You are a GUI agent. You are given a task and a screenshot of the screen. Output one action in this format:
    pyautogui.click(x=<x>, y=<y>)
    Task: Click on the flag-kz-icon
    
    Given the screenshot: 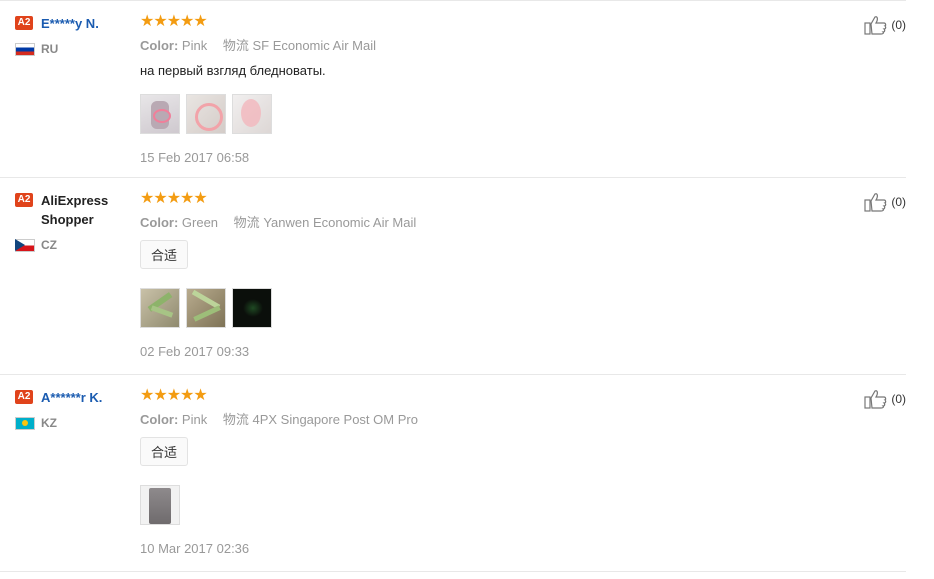 What is the action you would take?
    pyautogui.click(x=25, y=423)
    